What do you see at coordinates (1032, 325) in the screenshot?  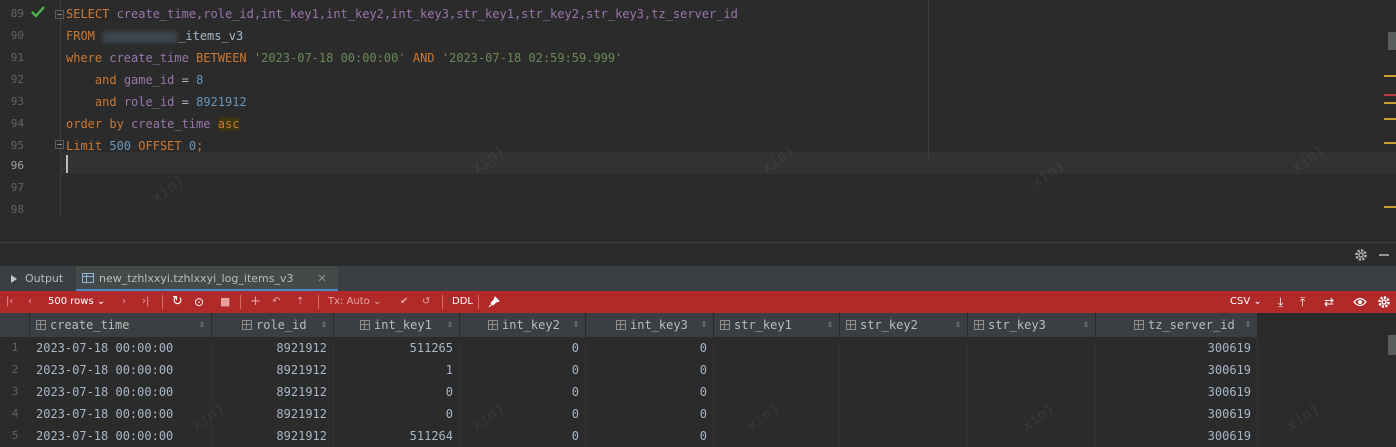 I see `column-header: str_key3 ⇕` at bounding box center [1032, 325].